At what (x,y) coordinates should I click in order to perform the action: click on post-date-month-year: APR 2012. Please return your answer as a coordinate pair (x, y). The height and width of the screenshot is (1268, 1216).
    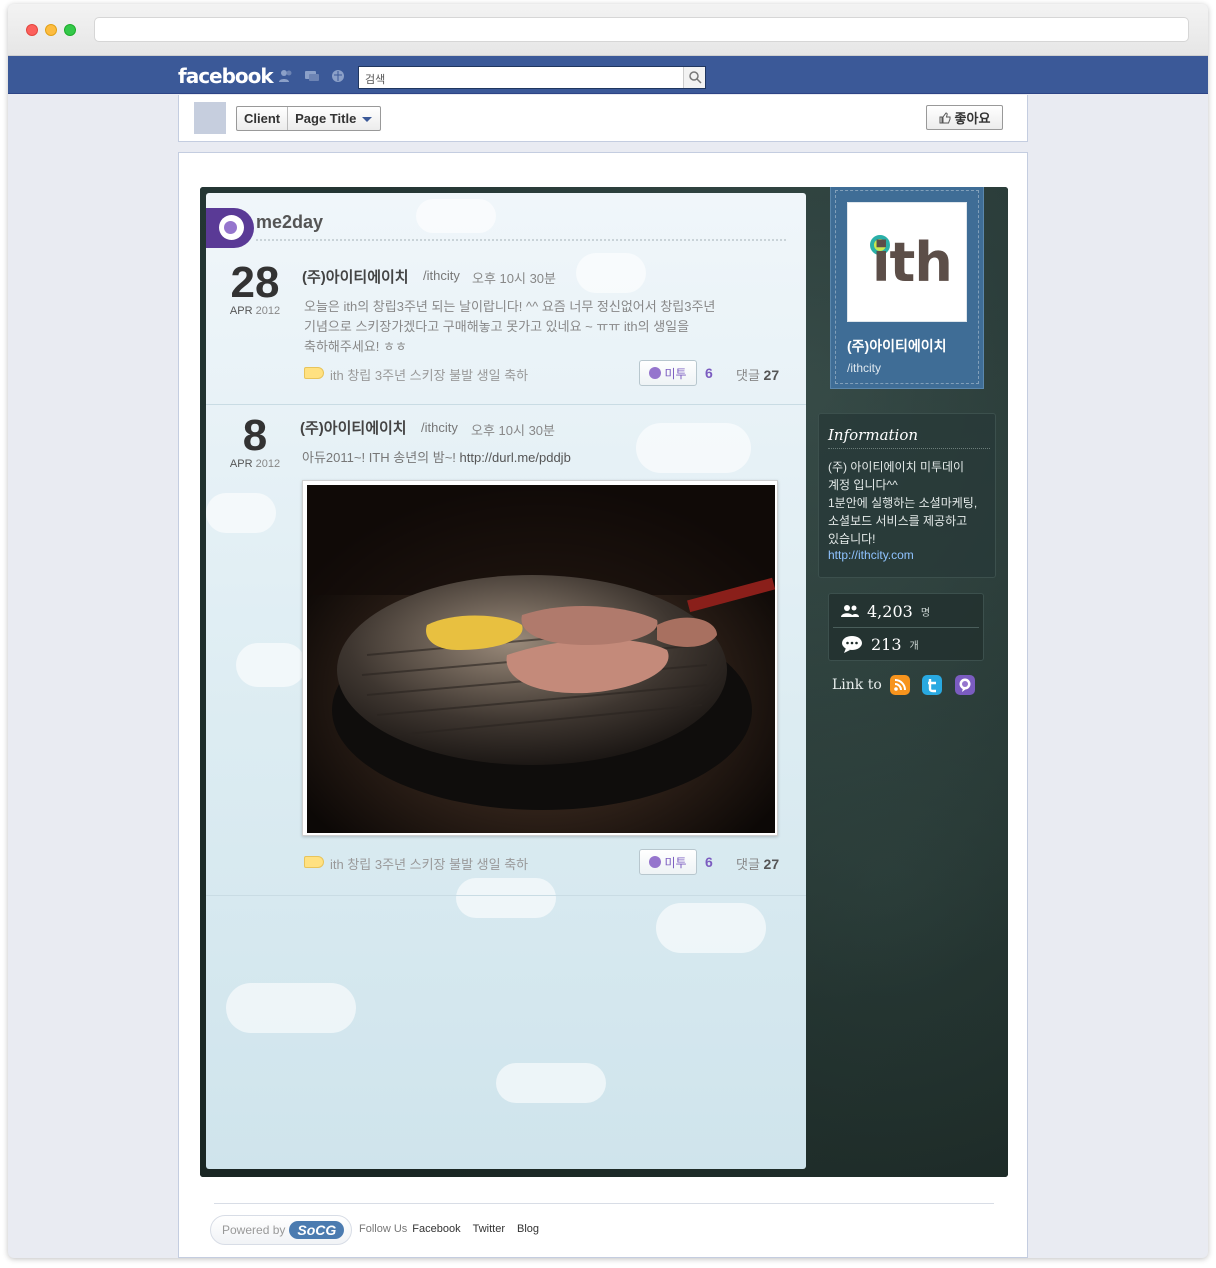
    Looking at the image, I should click on (255, 464).